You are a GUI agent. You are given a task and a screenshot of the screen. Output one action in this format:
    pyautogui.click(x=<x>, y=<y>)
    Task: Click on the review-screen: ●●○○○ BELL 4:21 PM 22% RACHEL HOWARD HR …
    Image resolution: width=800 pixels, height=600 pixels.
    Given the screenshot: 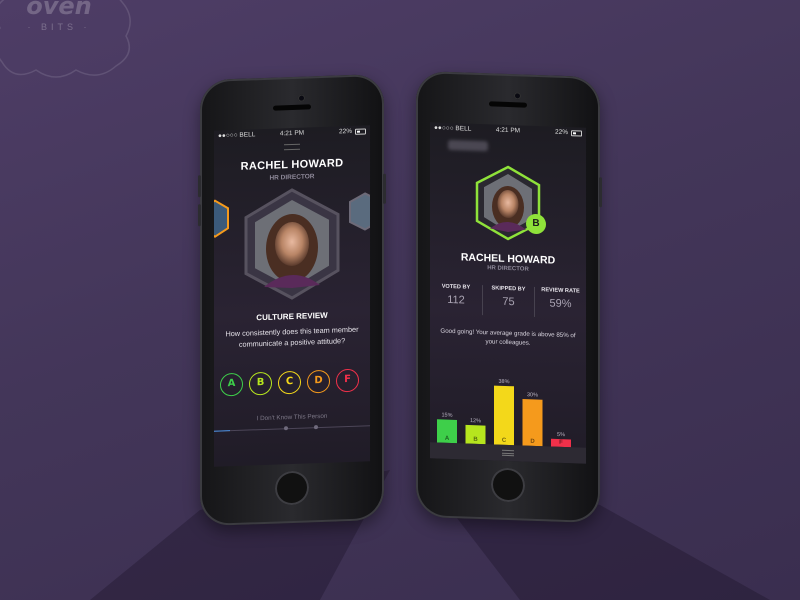 What is the action you would take?
    pyautogui.click(x=292, y=296)
    